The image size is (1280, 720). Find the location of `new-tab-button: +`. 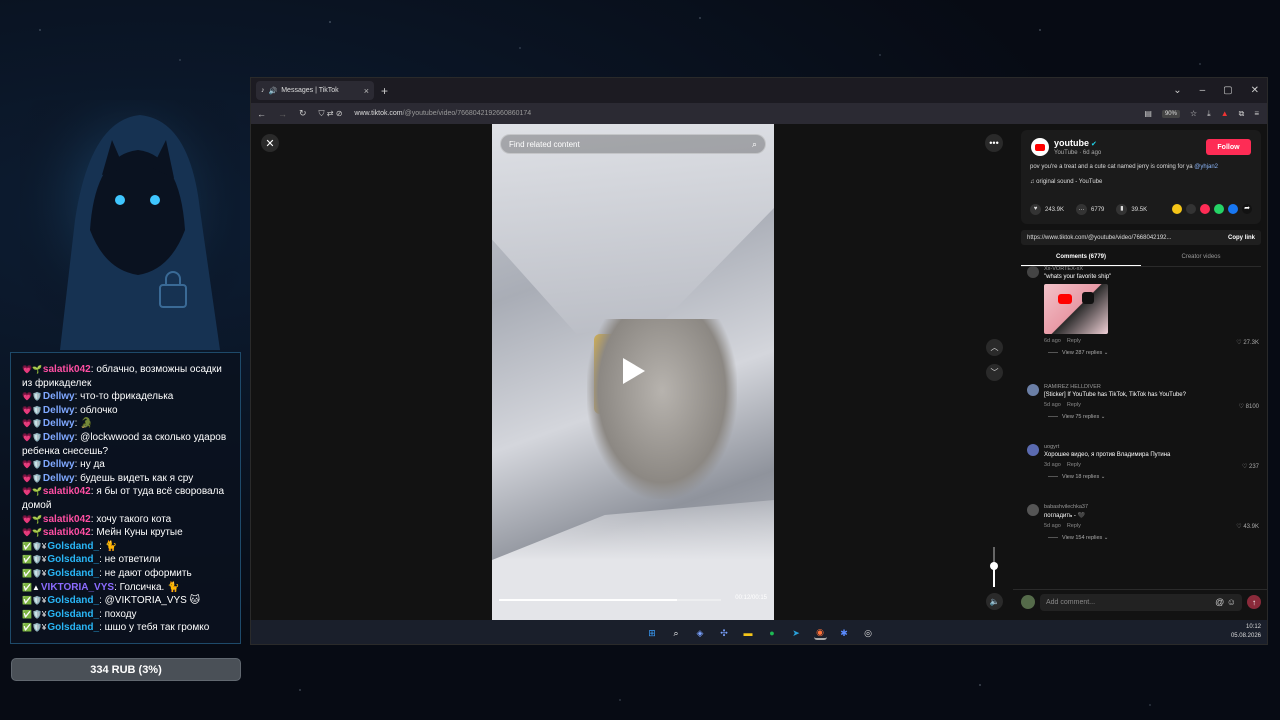

new-tab-button: + is located at coordinates (384, 91).